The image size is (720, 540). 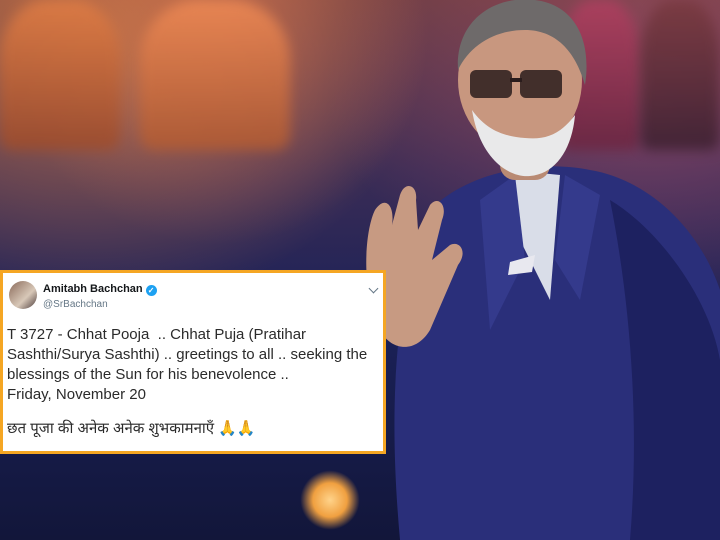 I want to click on tweet-author-name: Amitabh Bachchan ✓, so click(x=100, y=289).